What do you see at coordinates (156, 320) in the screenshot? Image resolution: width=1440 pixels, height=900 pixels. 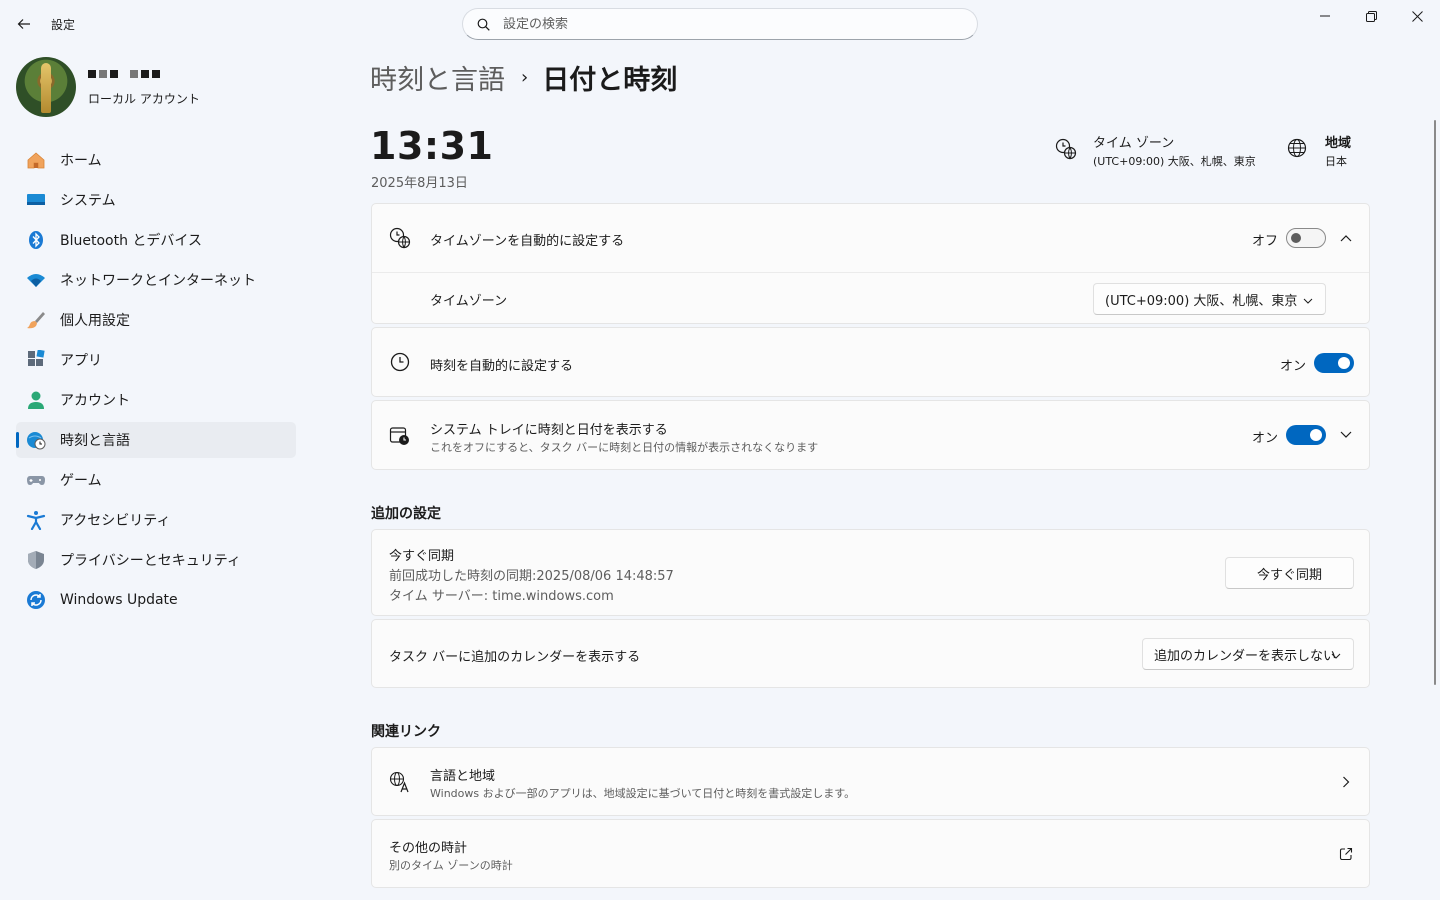 I see `sidebar-item-personalization: 個人用設定` at bounding box center [156, 320].